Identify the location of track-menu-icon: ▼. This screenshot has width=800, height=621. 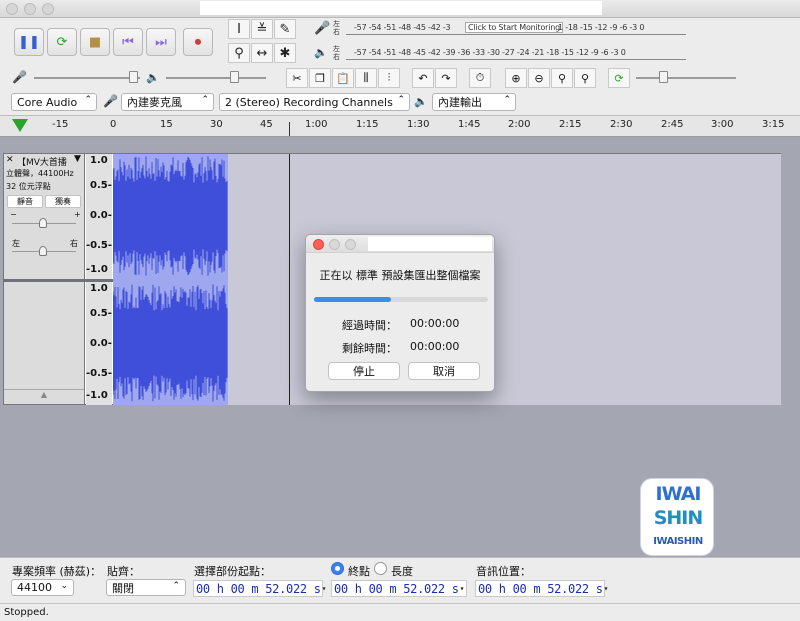
(77, 159).